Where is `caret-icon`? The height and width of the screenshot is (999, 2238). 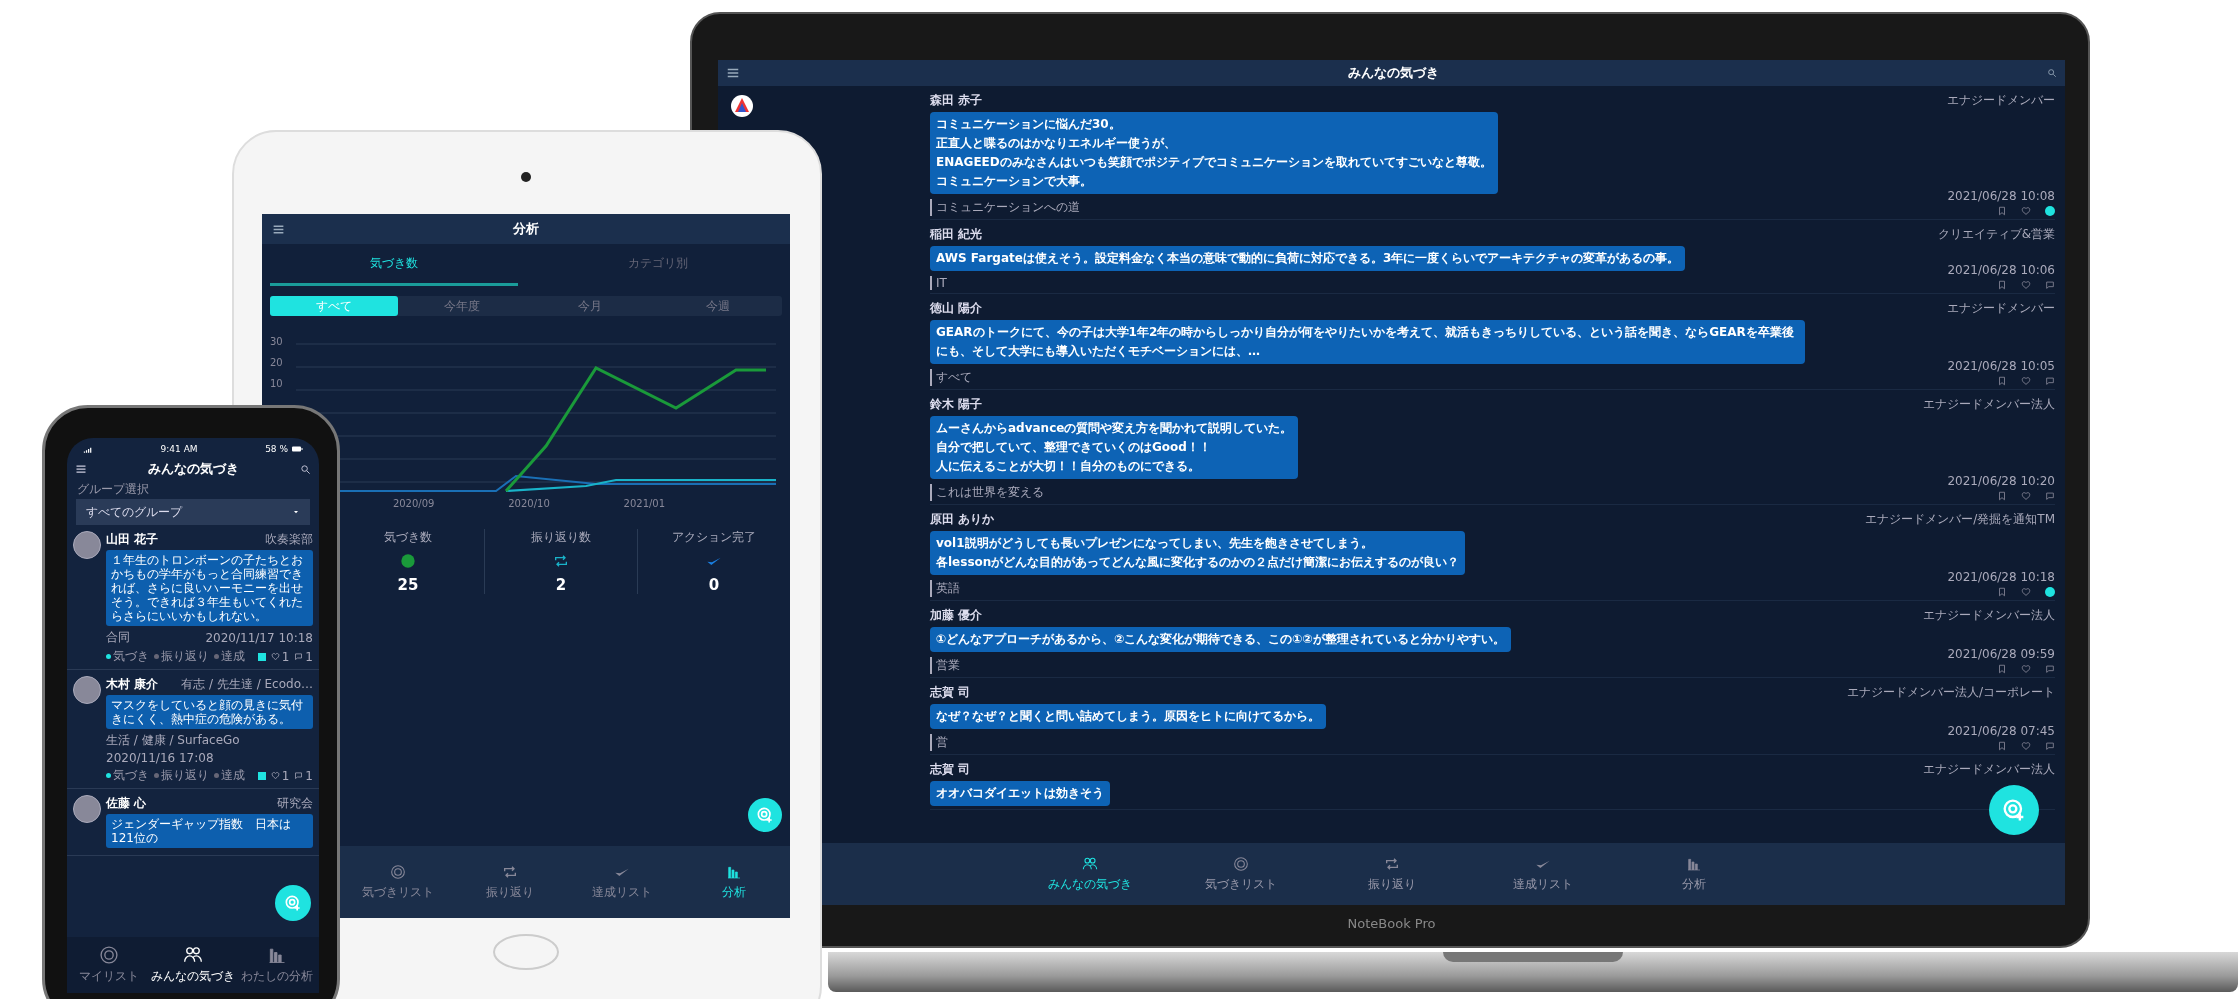
caret-icon is located at coordinates (296, 512).